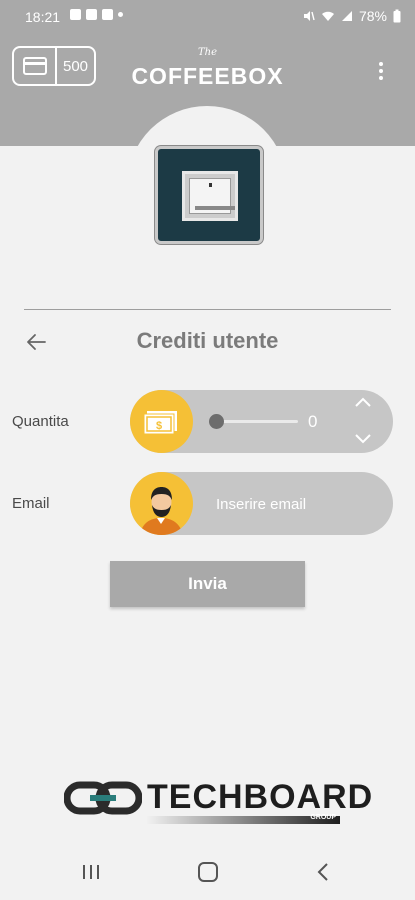  I want to click on quantity-value: 0, so click(313, 421).